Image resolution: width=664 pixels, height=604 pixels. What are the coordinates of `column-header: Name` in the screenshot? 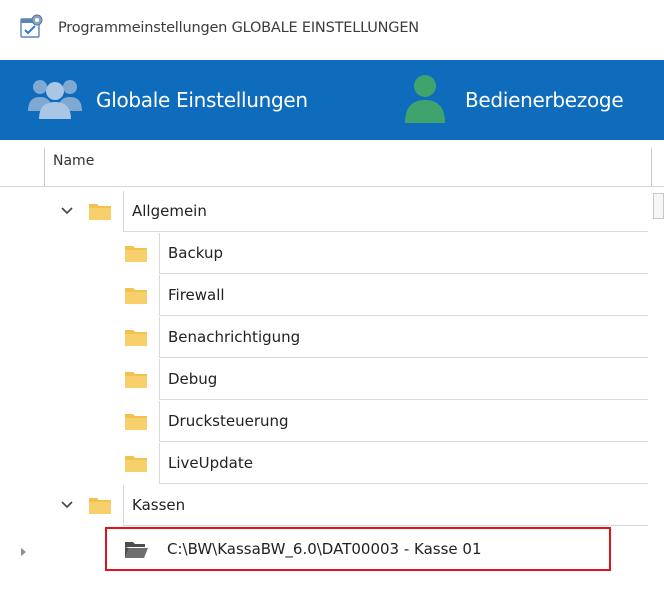 It's located at (332, 163).